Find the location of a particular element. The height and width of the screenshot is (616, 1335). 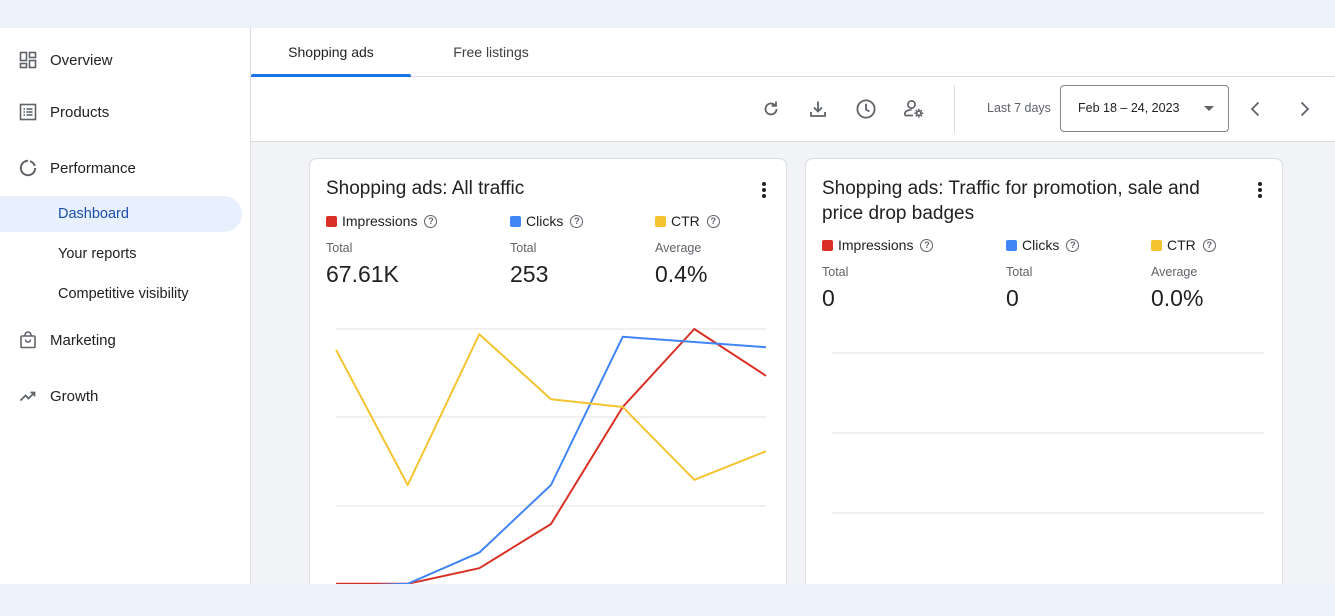

metric-clicks: Clicks ? Total 253 is located at coordinates (547, 250).